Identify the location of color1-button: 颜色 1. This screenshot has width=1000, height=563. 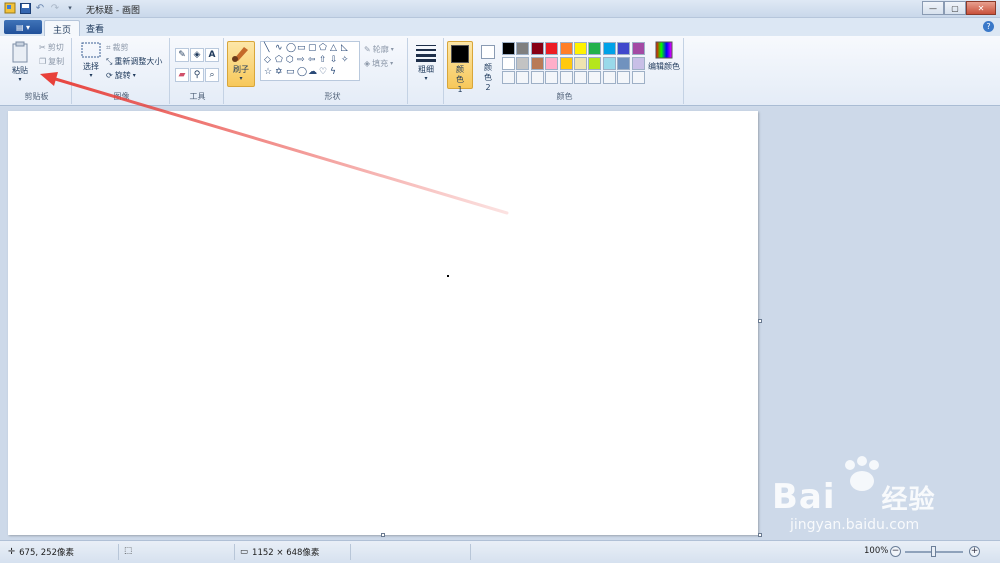
(460, 67).